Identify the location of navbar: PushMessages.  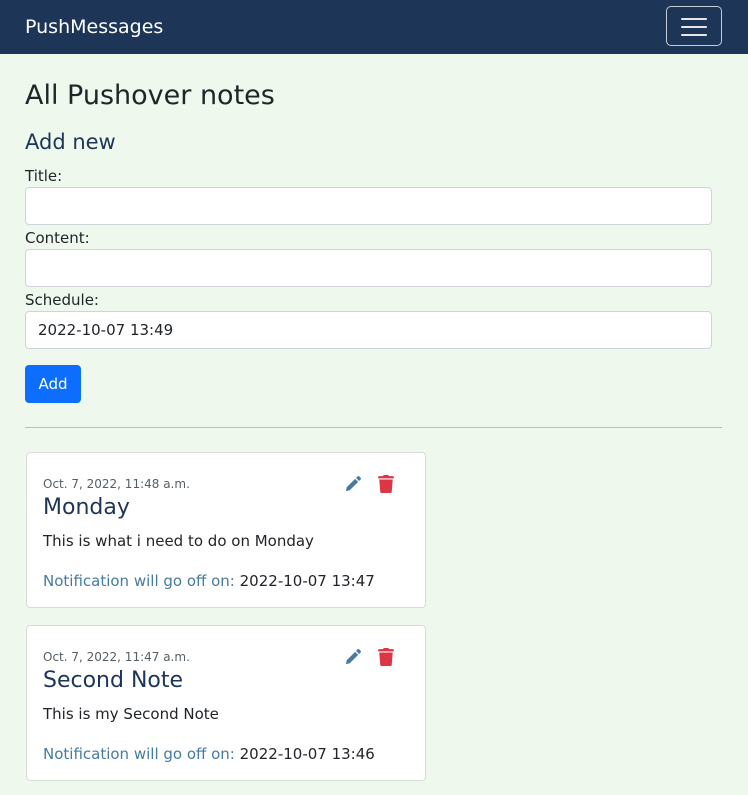
(374, 27).